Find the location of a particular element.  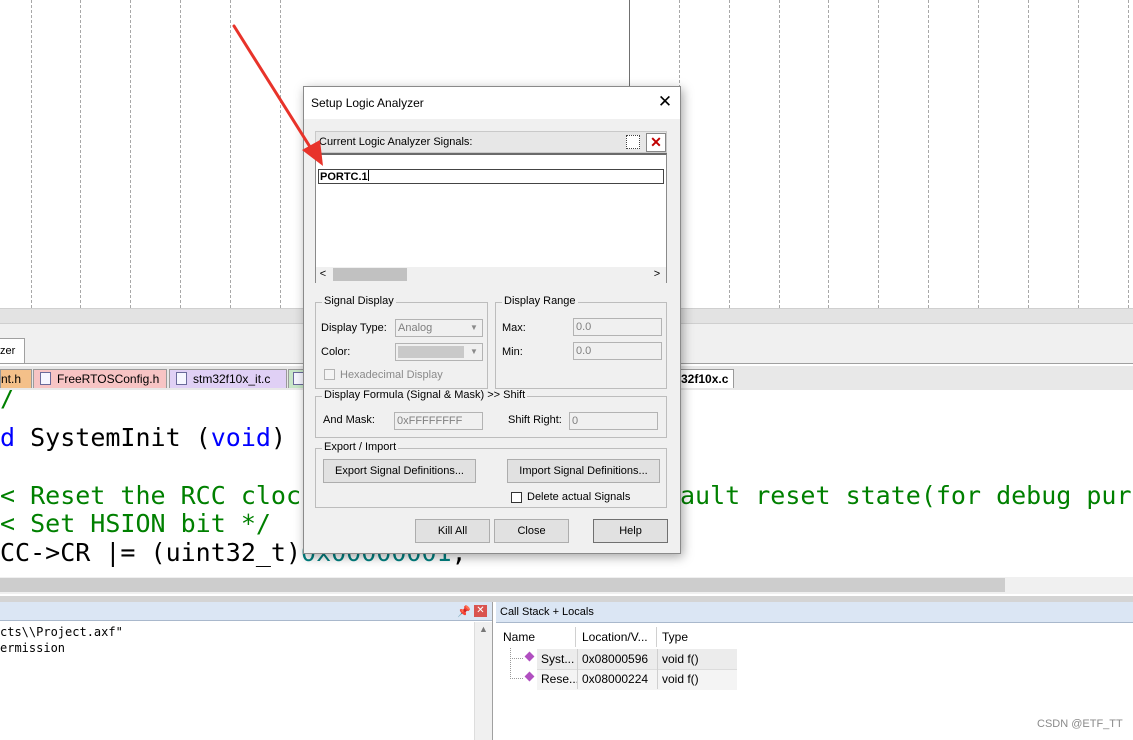

signal-edit-field: PORTC.1 is located at coordinates (491, 176).